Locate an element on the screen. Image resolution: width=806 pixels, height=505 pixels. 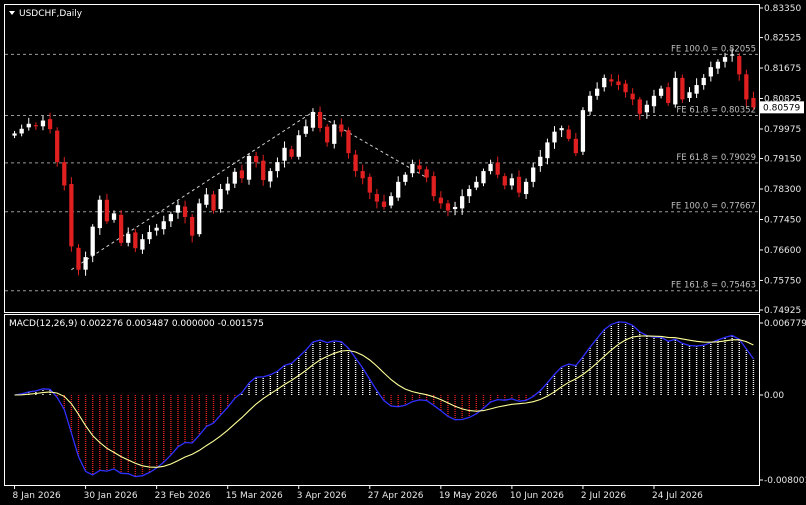
price-tick-label: 0.79150 is located at coordinates (782, 160).